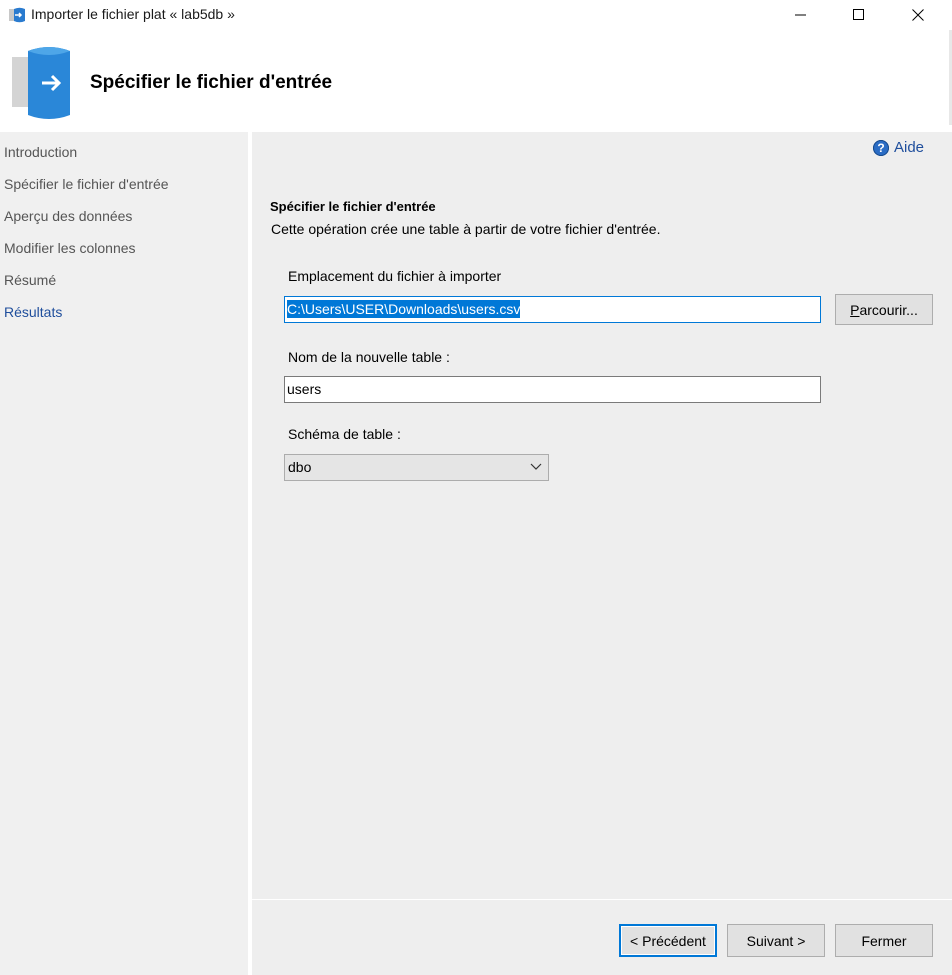 The image size is (952, 975). What do you see at coordinates (300, 467) in the screenshot?
I see `schema-selected-value: dbo` at bounding box center [300, 467].